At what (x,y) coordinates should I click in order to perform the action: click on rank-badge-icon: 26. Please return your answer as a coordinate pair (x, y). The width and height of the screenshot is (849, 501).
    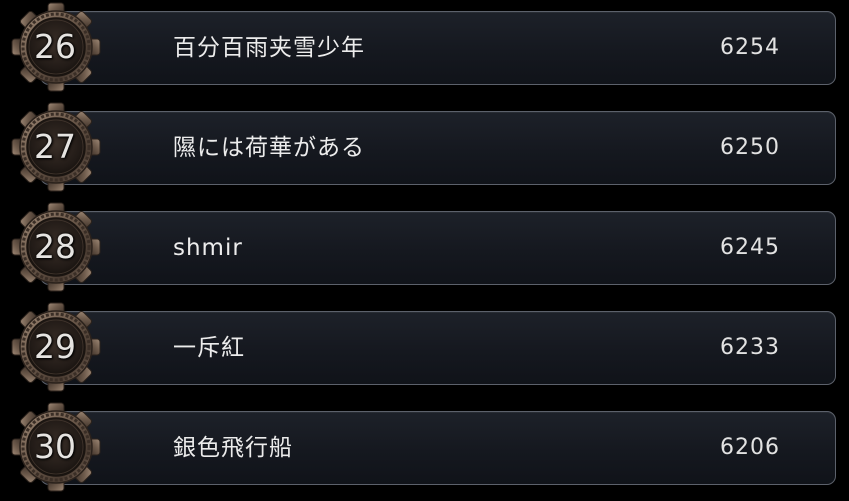
    Looking at the image, I should click on (56, 47).